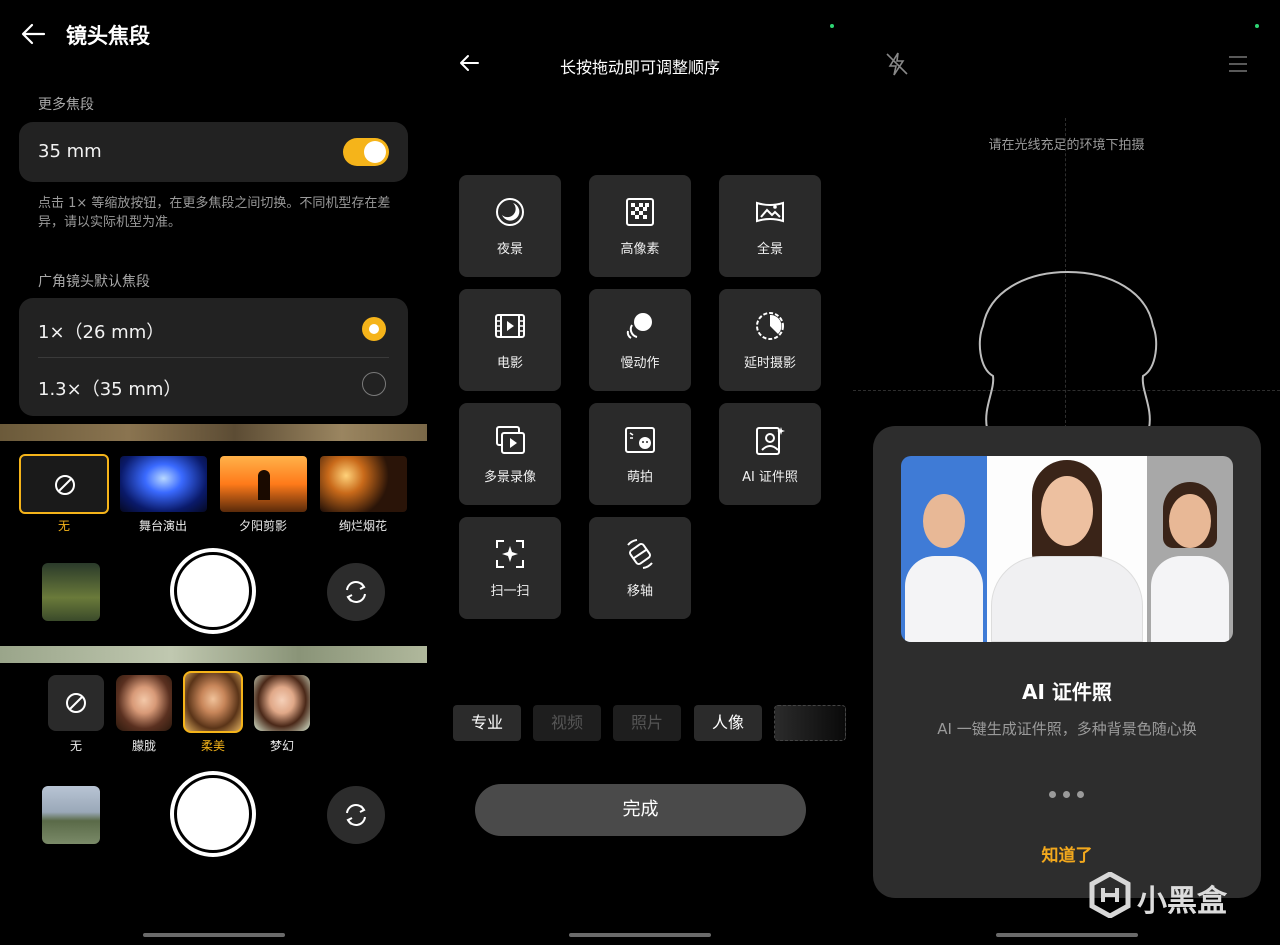 This screenshot has width=1280, height=945. I want to click on mode-tile-tilt-shift: 移轴, so click(640, 568).